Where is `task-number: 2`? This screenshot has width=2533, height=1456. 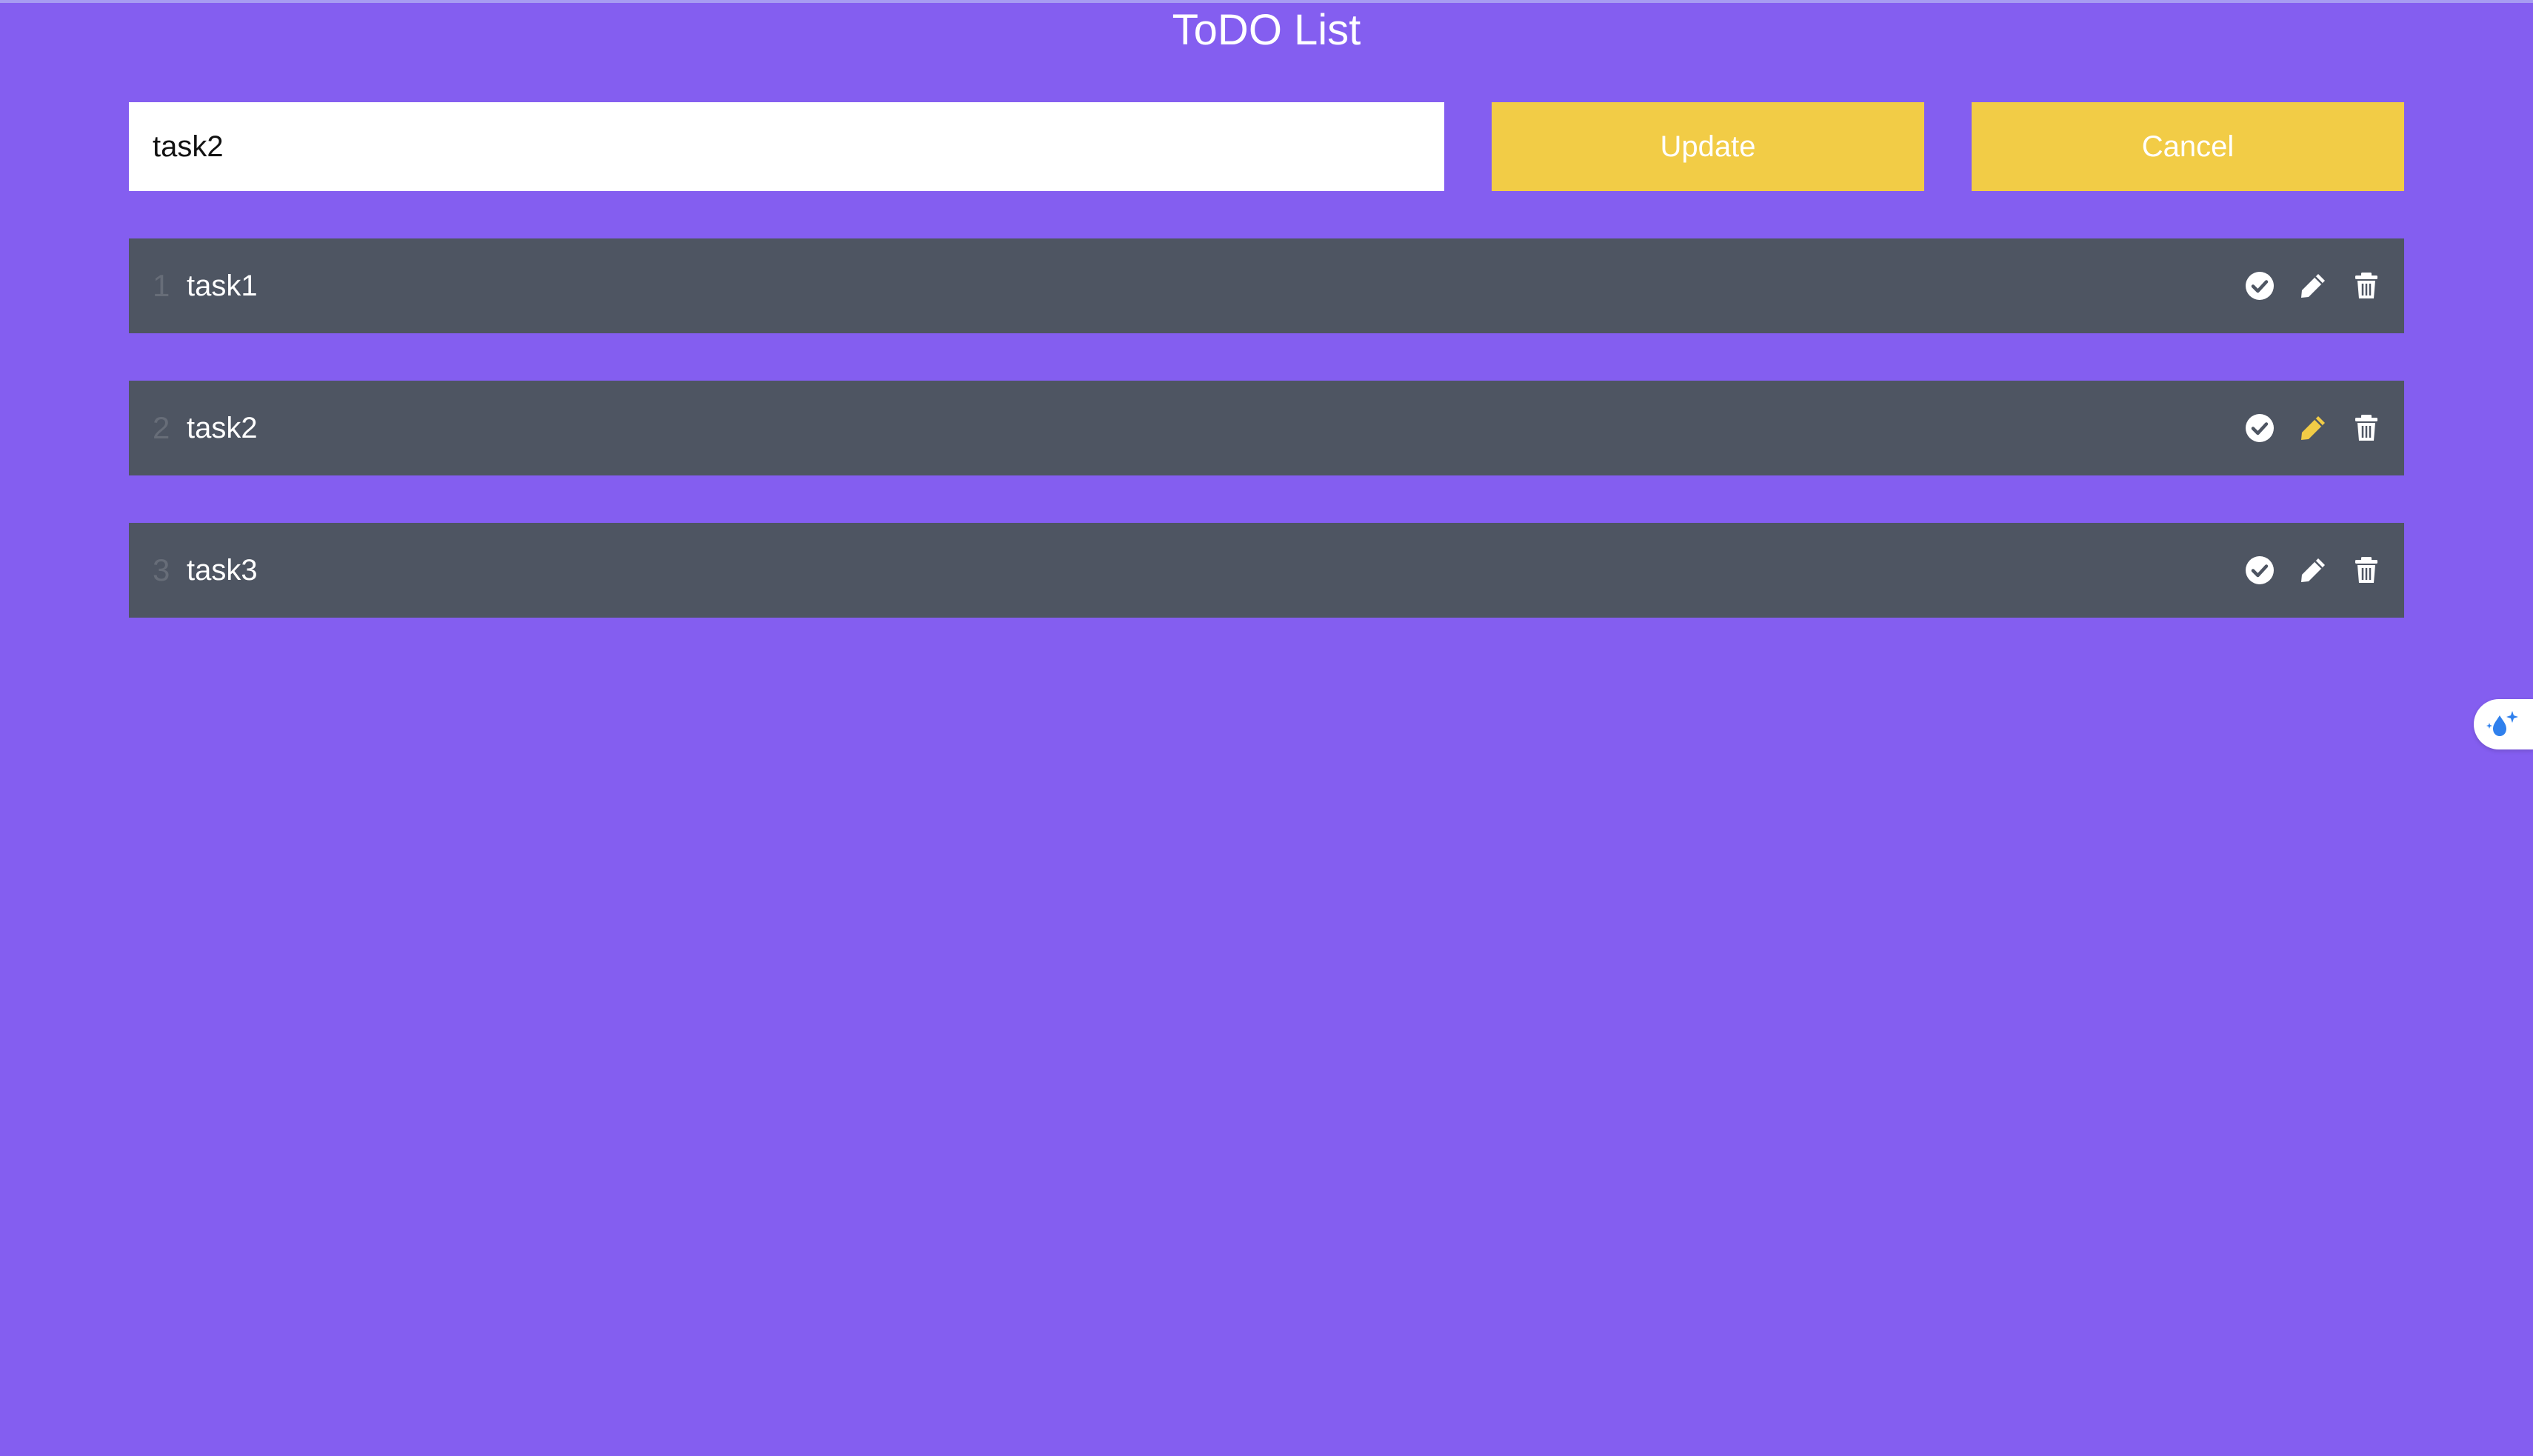
task-number: 2 is located at coordinates (161, 427).